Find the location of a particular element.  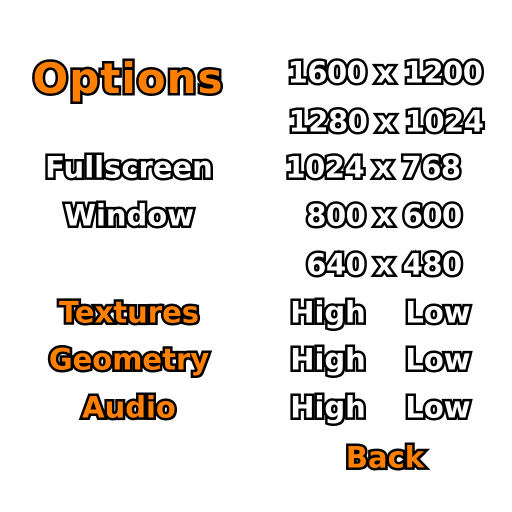

options-title: Options is located at coordinates (127, 78).